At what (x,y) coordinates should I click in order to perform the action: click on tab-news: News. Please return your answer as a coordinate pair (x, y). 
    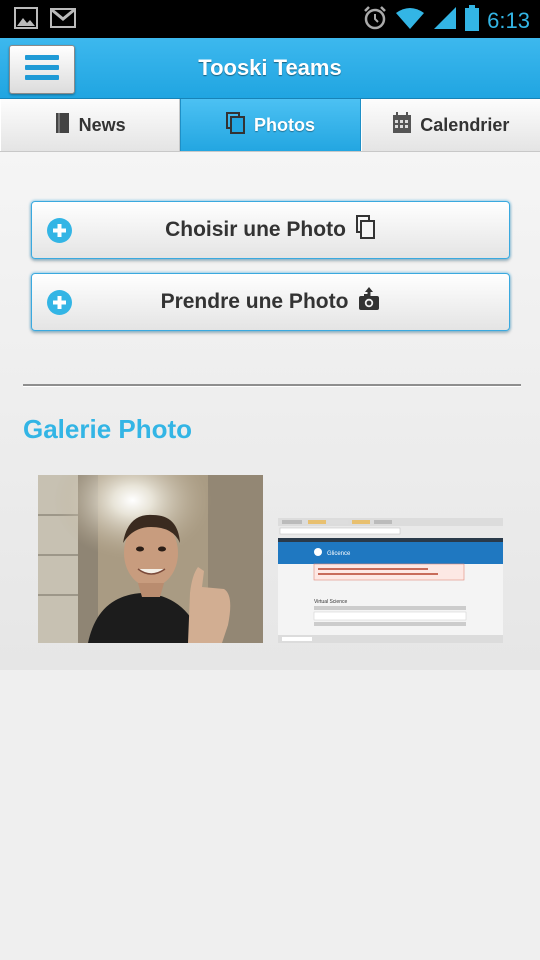
    Looking at the image, I should click on (90, 125).